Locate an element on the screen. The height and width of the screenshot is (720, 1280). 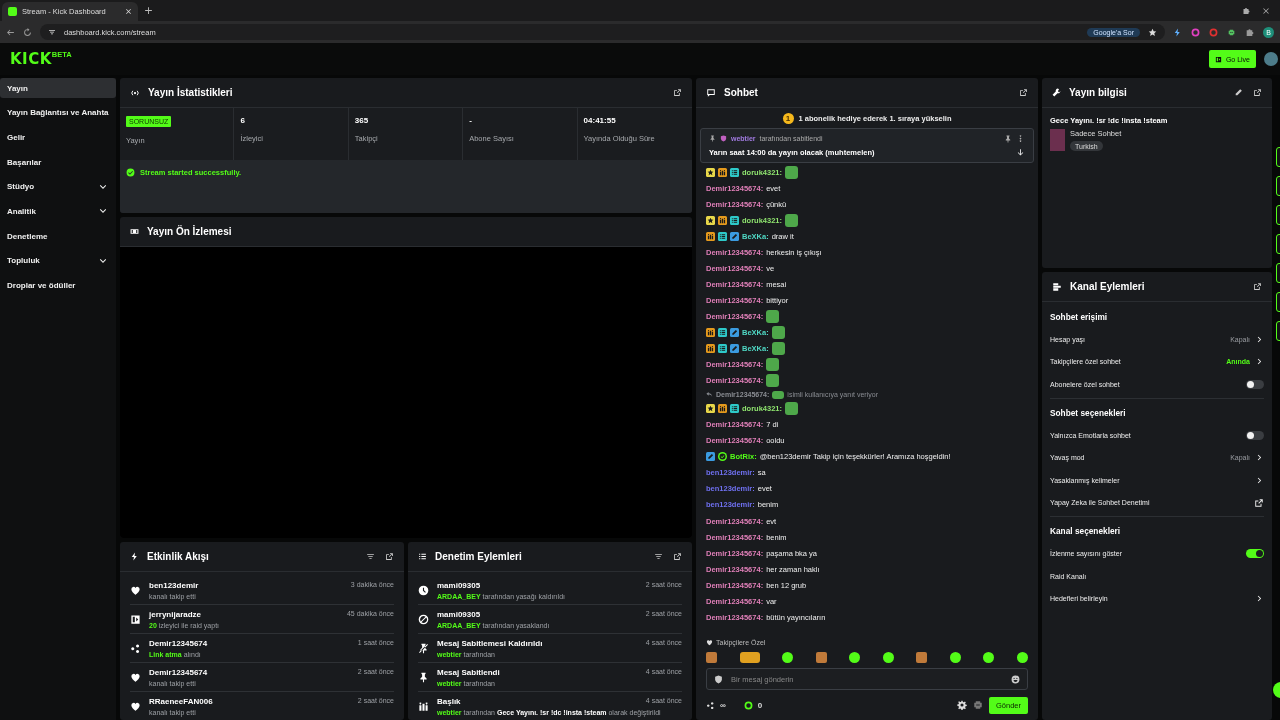
panel-title: Sohbet is located at coordinates (741, 92).